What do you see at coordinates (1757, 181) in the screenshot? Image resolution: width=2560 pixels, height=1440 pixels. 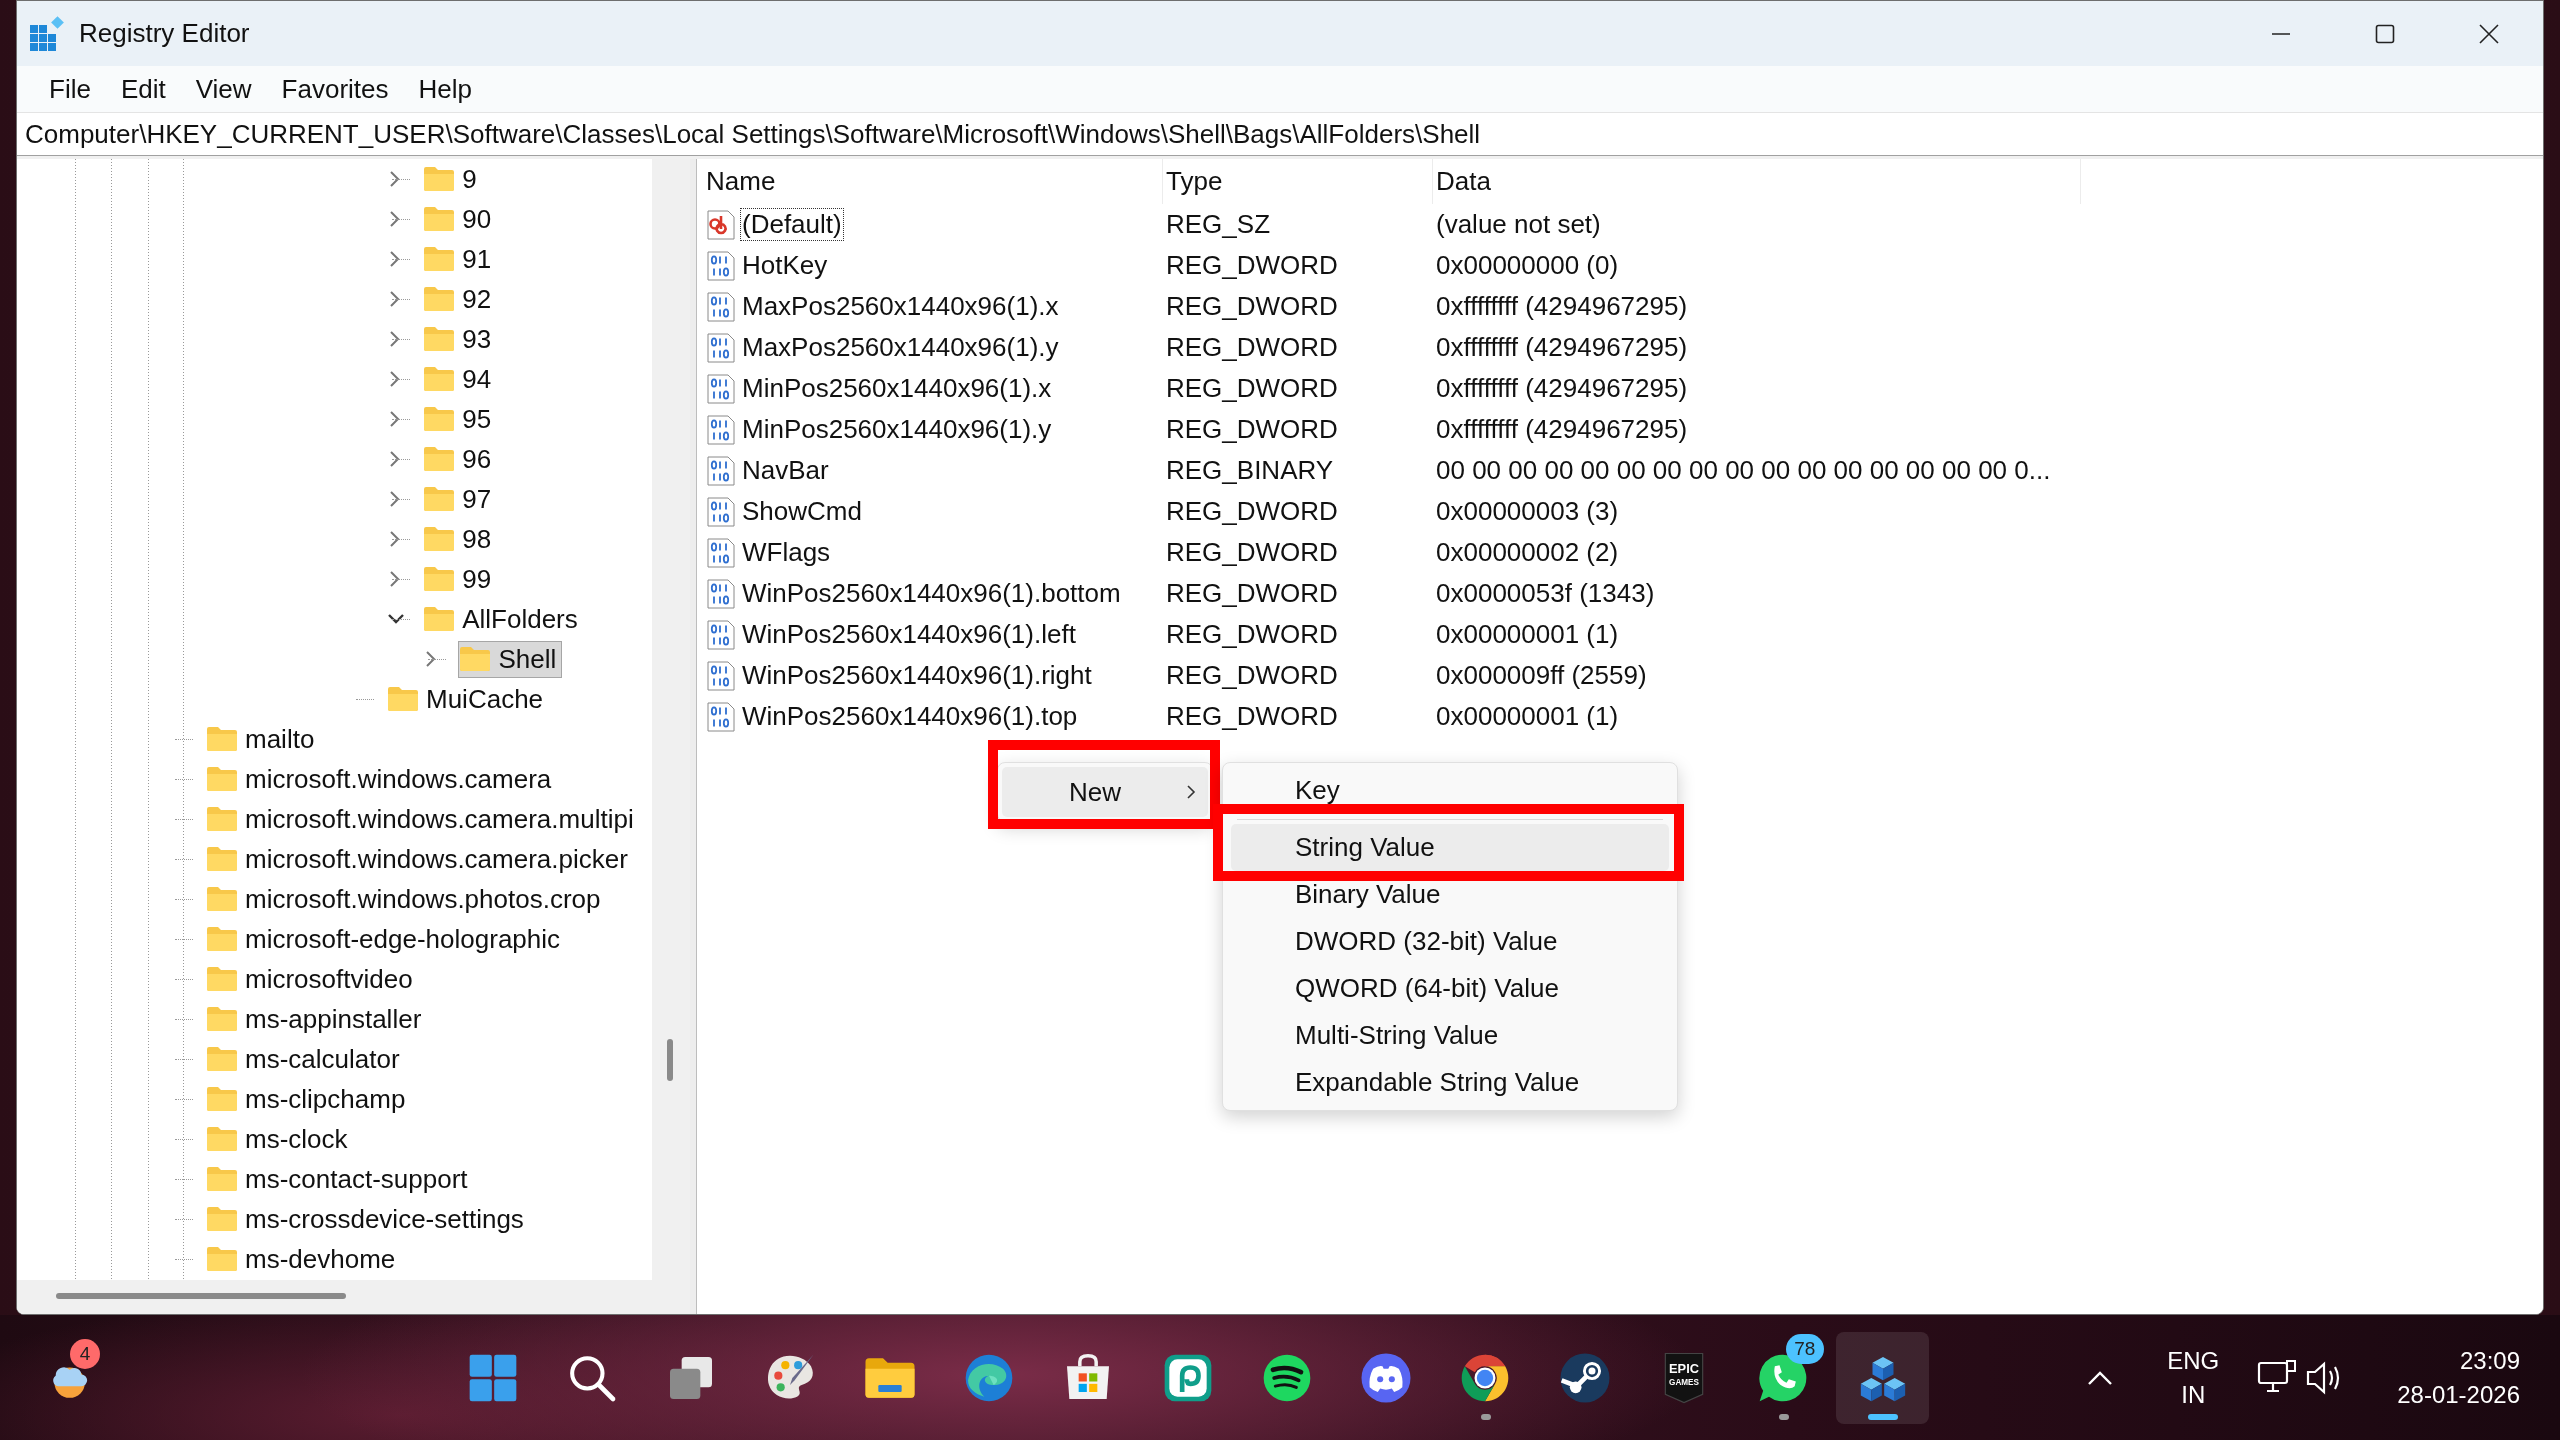 I see `column-header: Data` at bounding box center [1757, 181].